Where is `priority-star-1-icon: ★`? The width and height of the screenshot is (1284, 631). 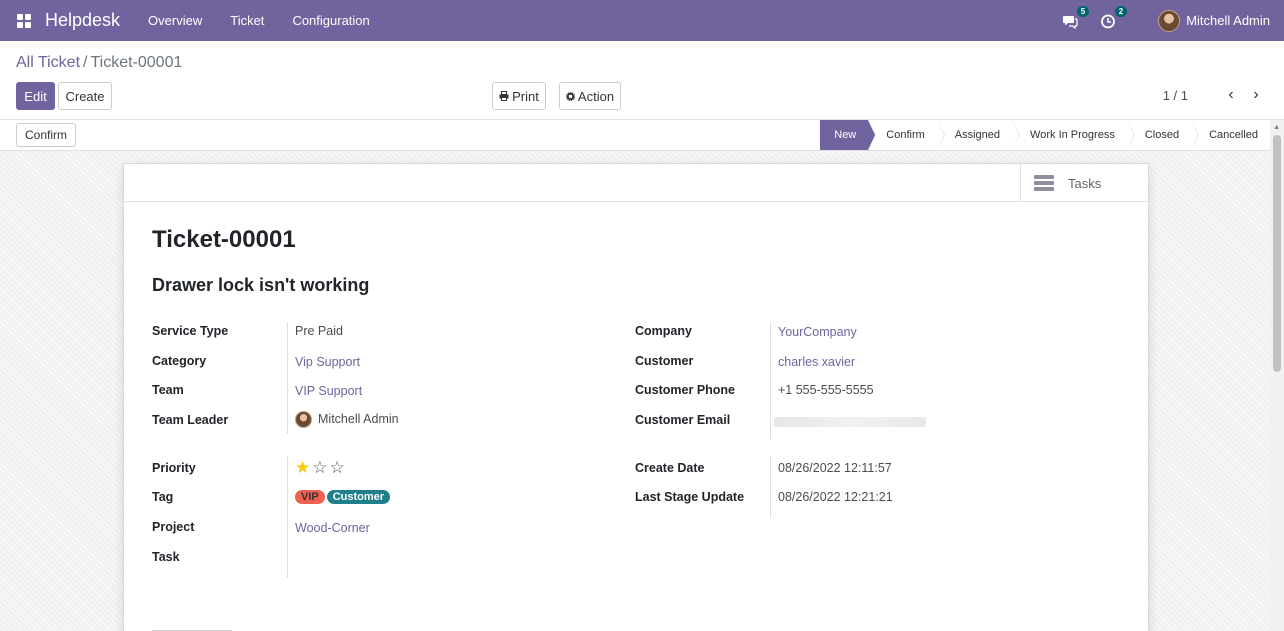 priority-star-1-icon: ★ is located at coordinates (303, 467).